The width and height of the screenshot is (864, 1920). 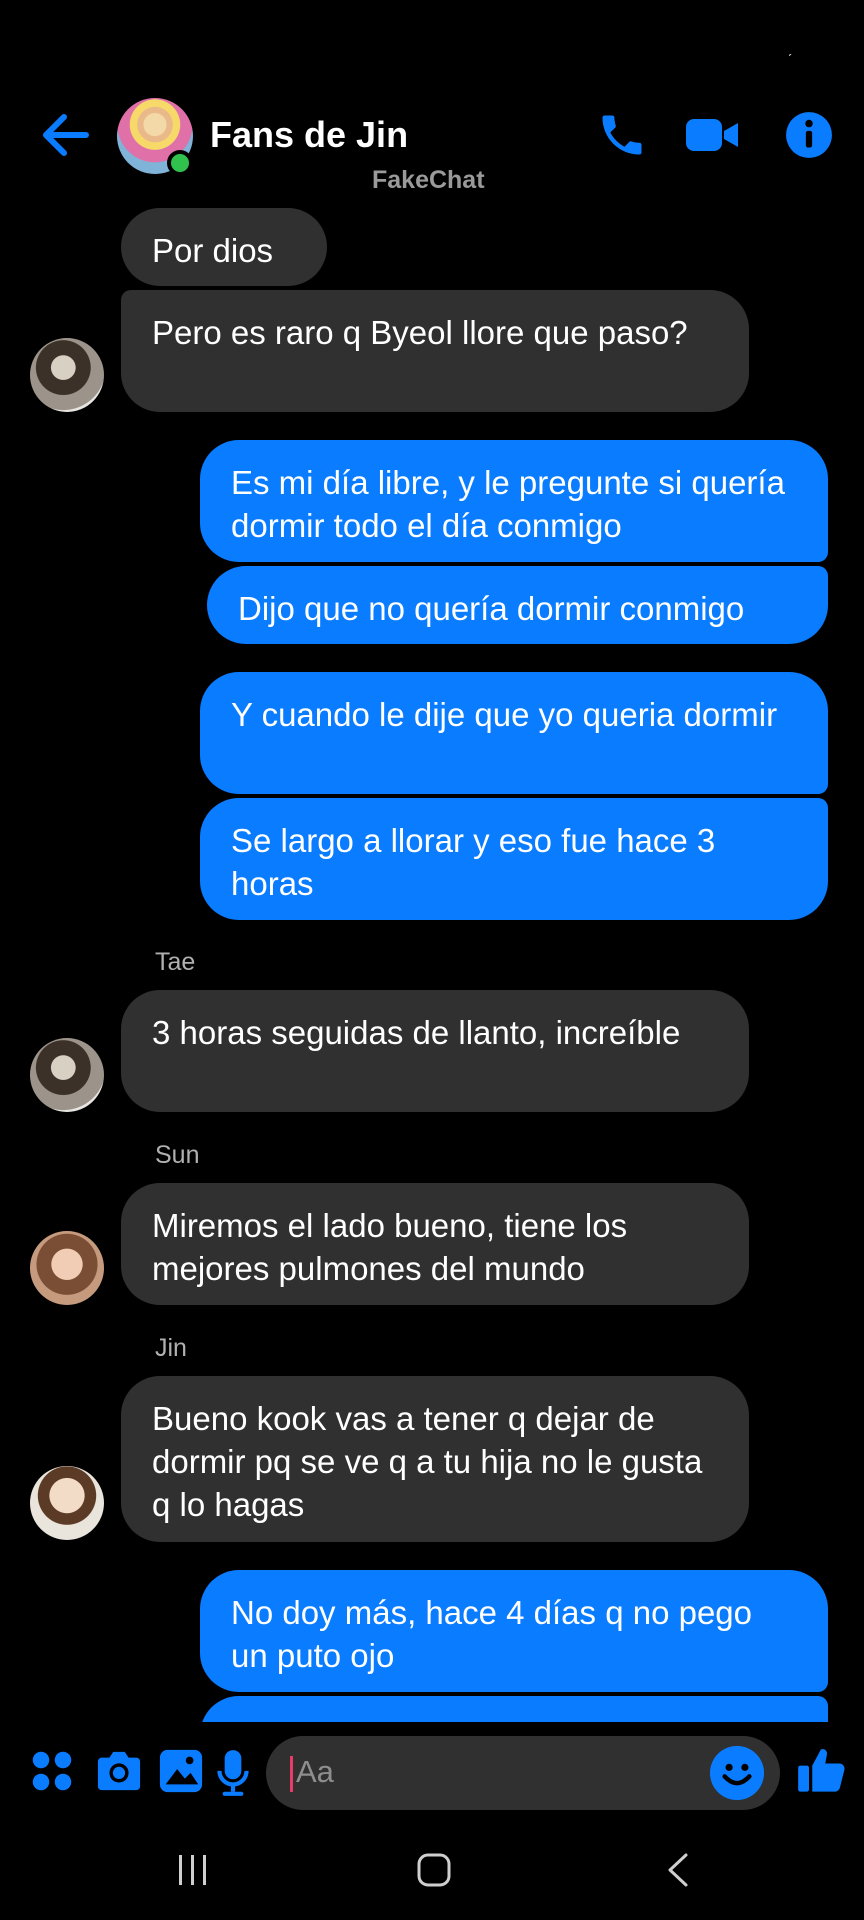 What do you see at coordinates (428, 180) in the screenshot?
I see `chat-subtitle: FakeChat` at bounding box center [428, 180].